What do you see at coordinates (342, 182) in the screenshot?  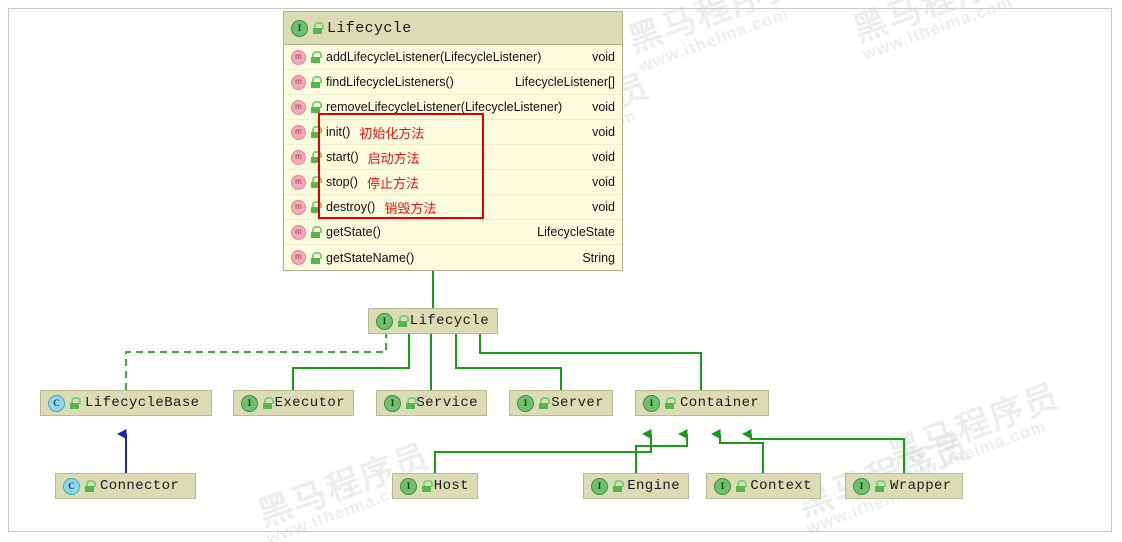 I see `member-name: stop()` at bounding box center [342, 182].